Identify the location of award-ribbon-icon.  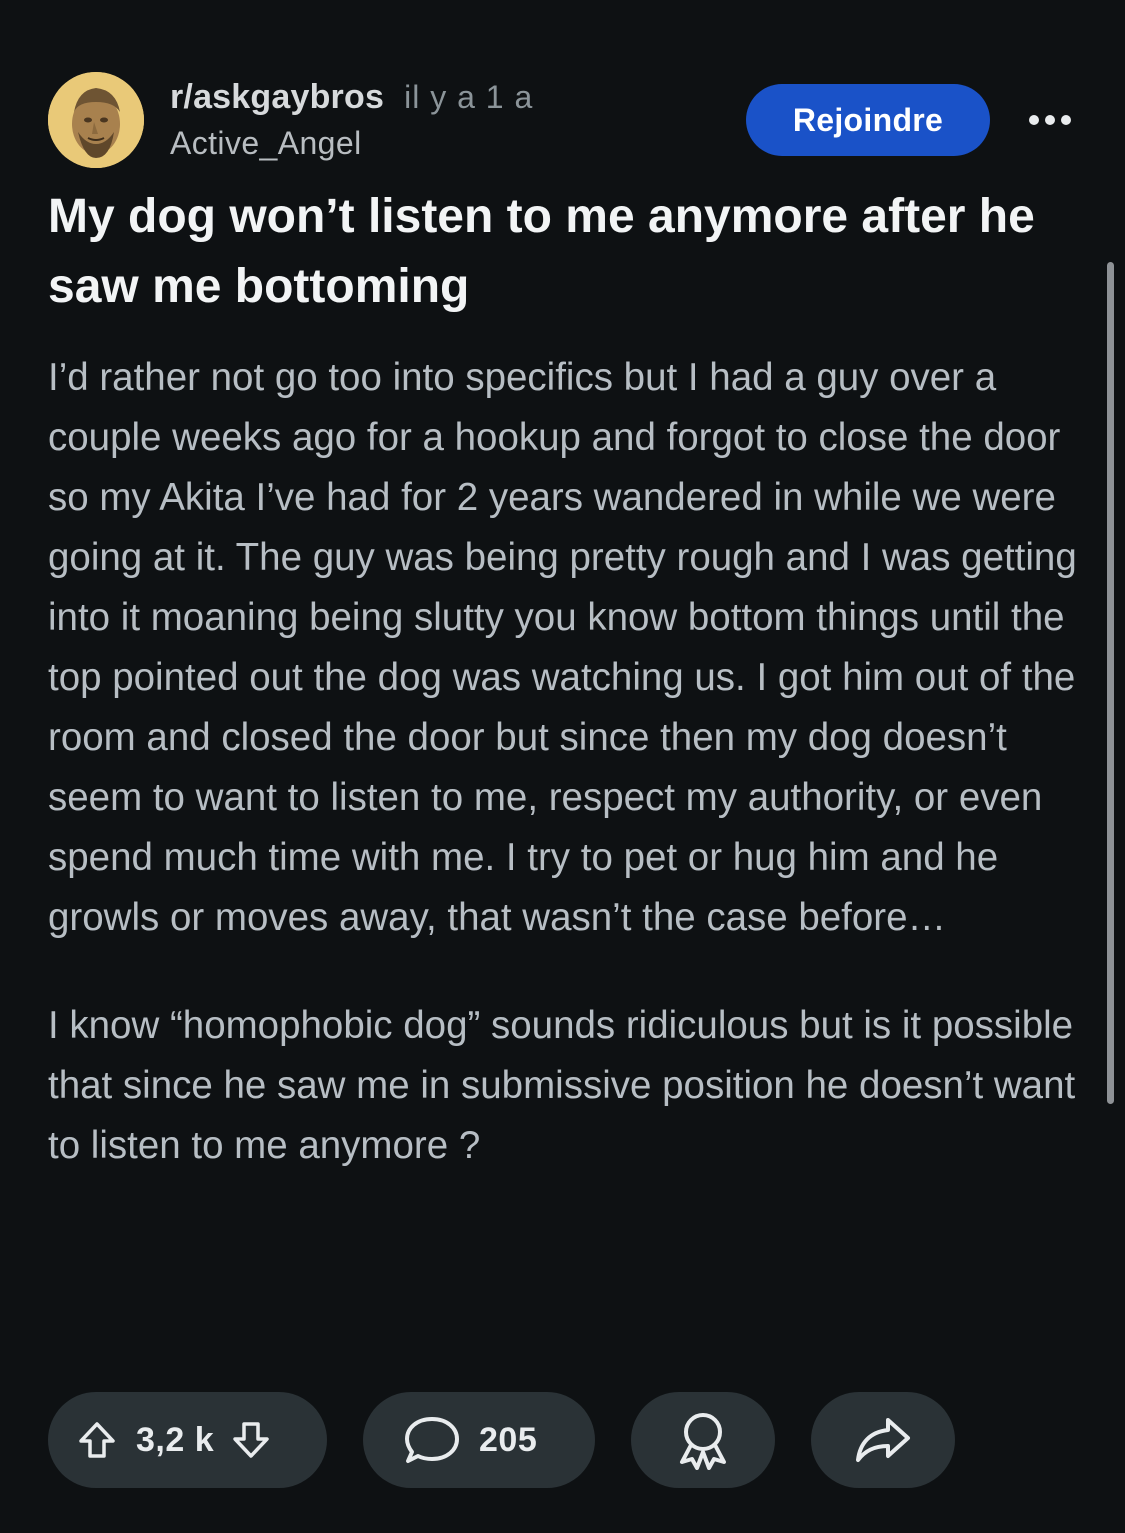
(703, 1441).